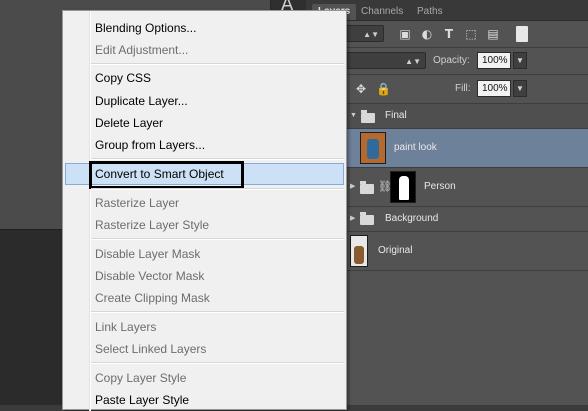 The height and width of the screenshot is (411, 588). Describe the element at coordinates (440, 186) in the screenshot. I see `layer-name: Person` at that location.